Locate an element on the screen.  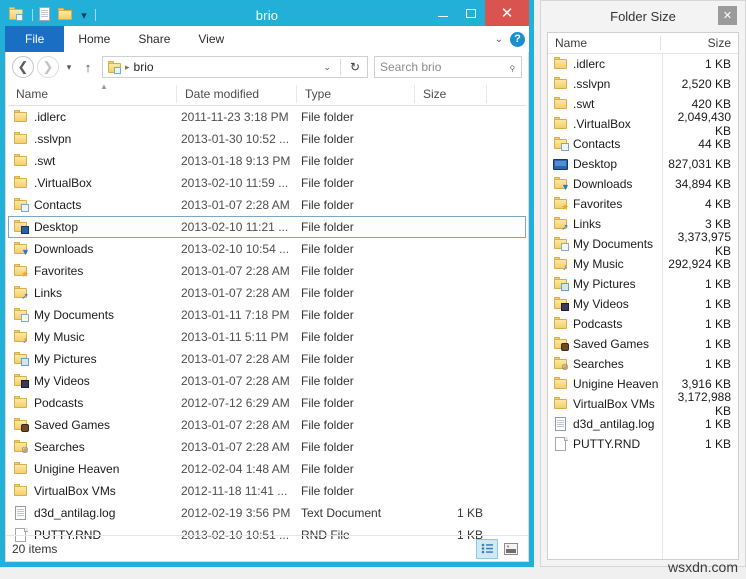
close-button: ✕ is located at coordinates (507, 13).